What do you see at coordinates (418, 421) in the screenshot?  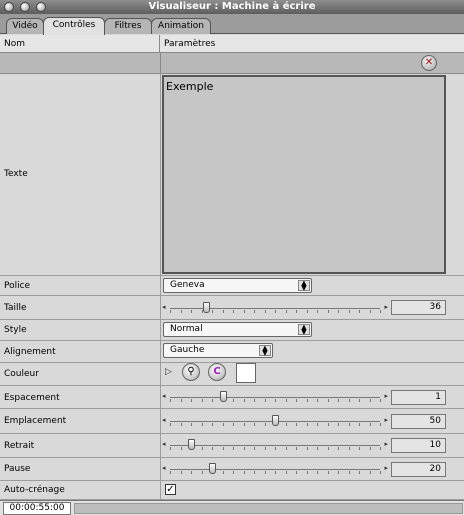 I see `location-value-field: 50` at bounding box center [418, 421].